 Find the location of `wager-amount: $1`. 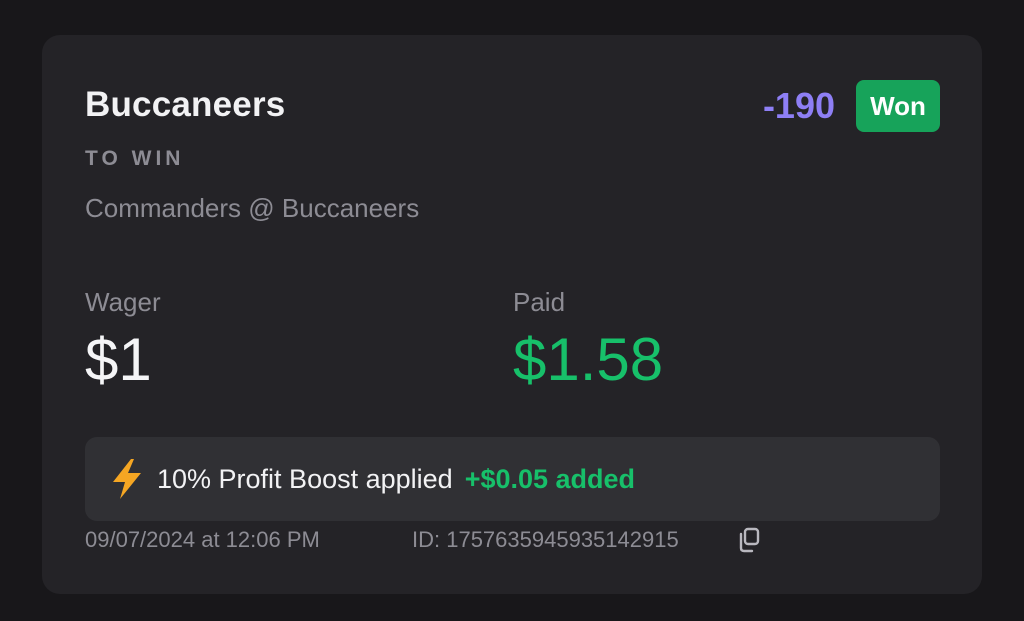

wager-amount: $1 is located at coordinates (118, 359).